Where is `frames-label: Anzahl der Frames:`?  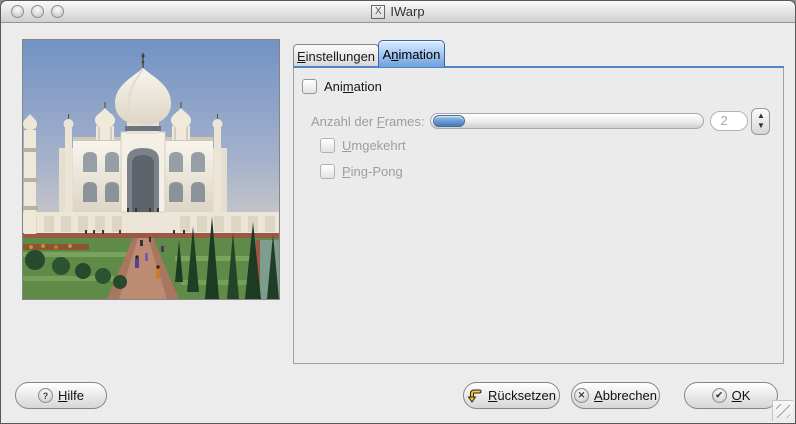 frames-label: Anzahl der Frames: is located at coordinates (368, 121).